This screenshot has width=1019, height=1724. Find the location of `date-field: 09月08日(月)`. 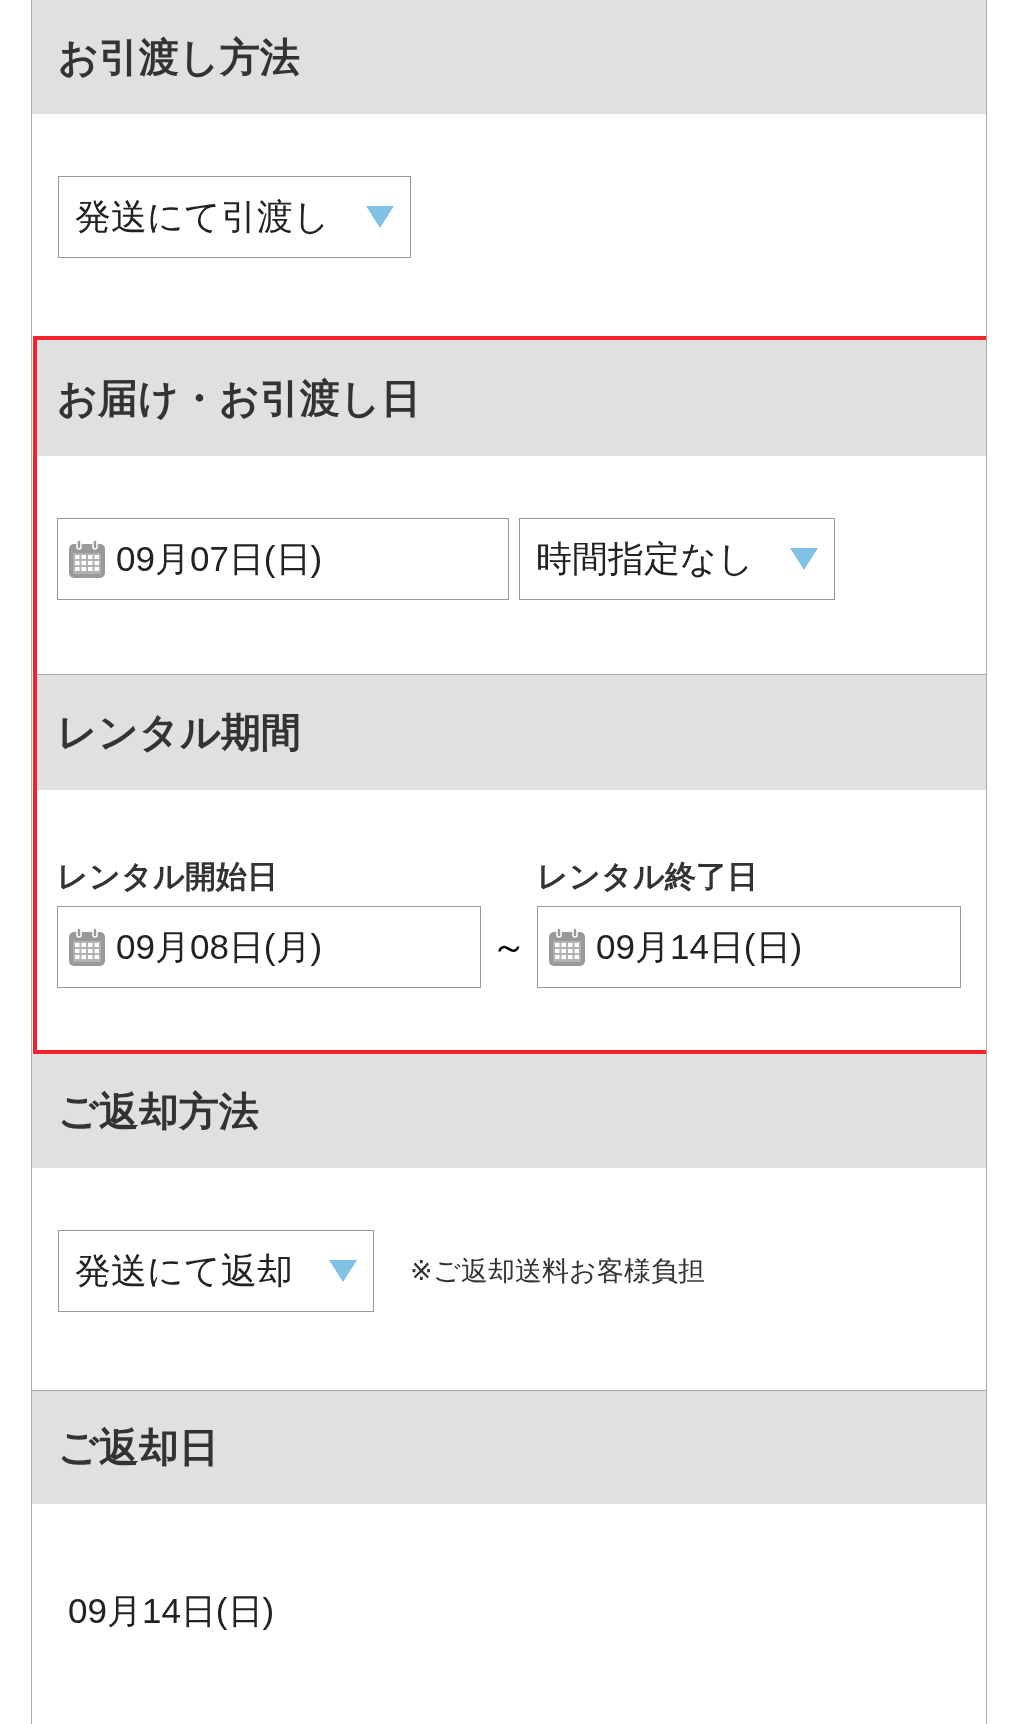

date-field: 09月08日(月) is located at coordinates (269, 947).